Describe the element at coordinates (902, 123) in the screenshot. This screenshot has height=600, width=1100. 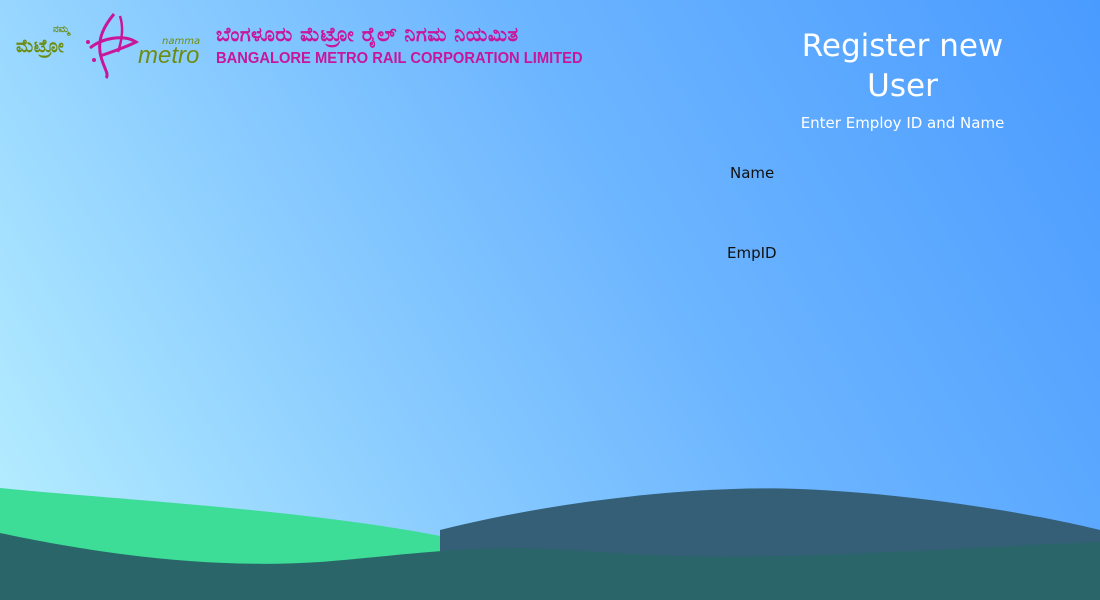
I see `page-subtitle: Enter Employ ID and Name` at that location.